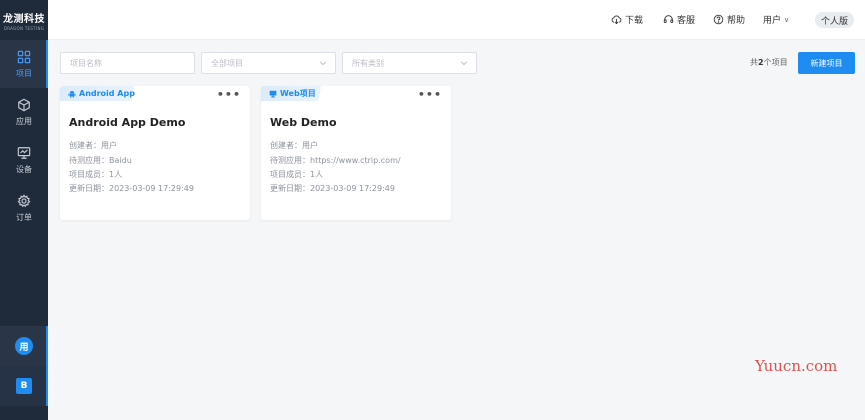  Describe the element at coordinates (107, 93) in the screenshot. I see `tag-label: Android App` at that location.